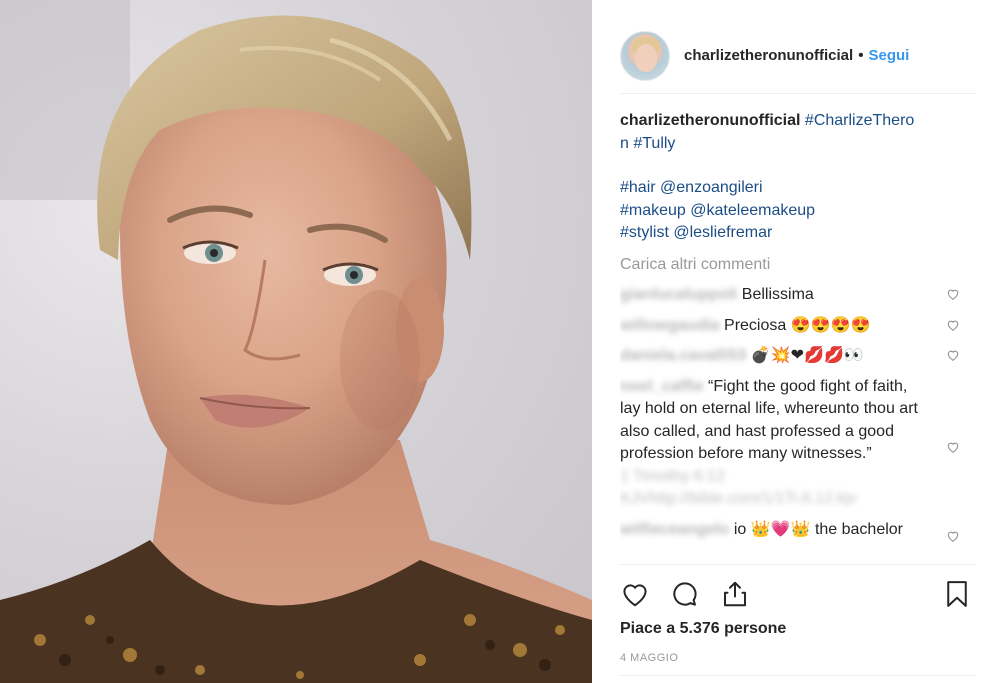  I want to click on mention-kateleemakeup: @kateleemakeup, so click(752, 210).